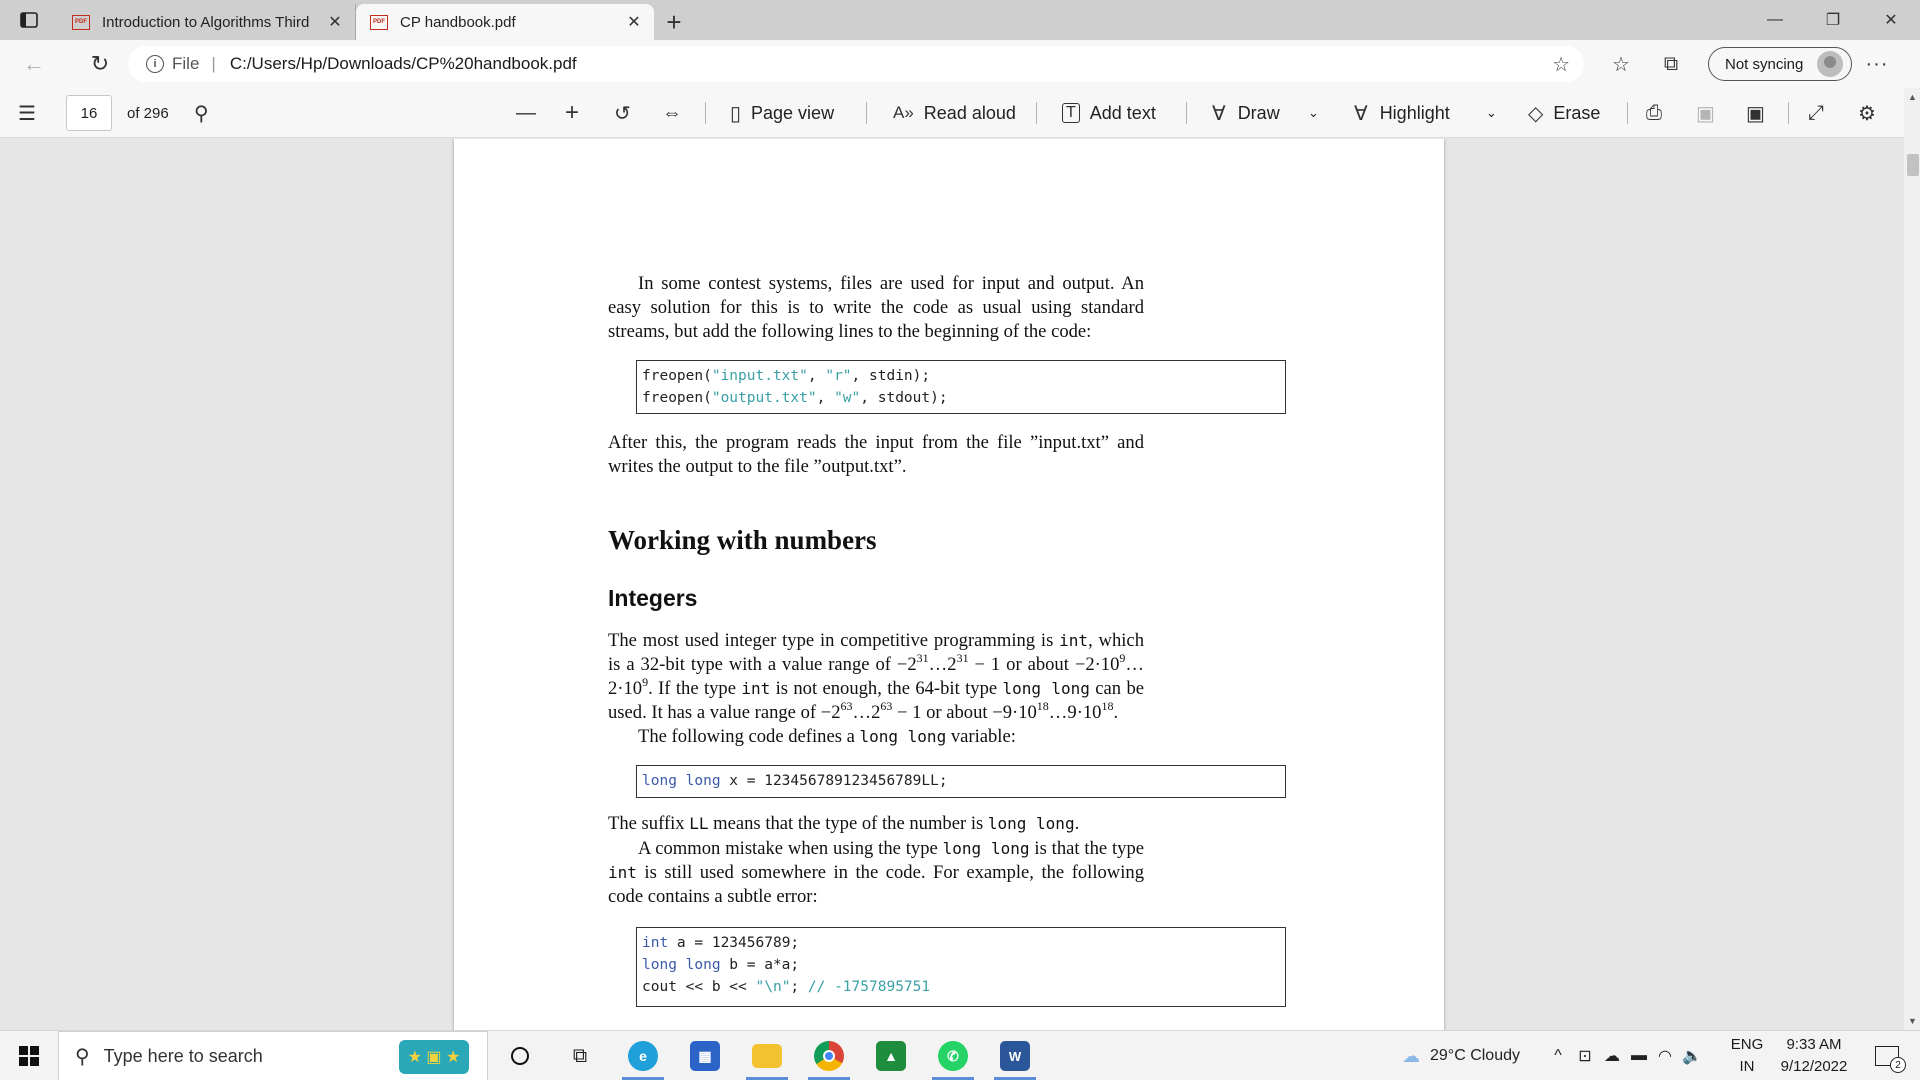  Describe the element at coordinates (1780, 64) in the screenshot. I see `profile-sync-button: Not syncing` at that location.